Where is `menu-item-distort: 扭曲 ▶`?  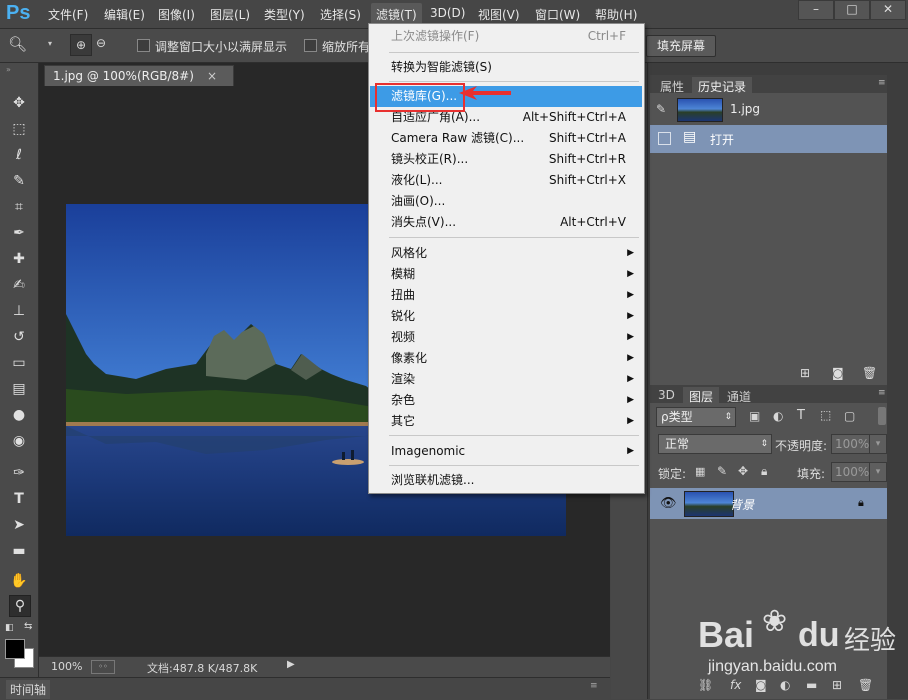 menu-item-distort: 扭曲 ▶ is located at coordinates (506, 295).